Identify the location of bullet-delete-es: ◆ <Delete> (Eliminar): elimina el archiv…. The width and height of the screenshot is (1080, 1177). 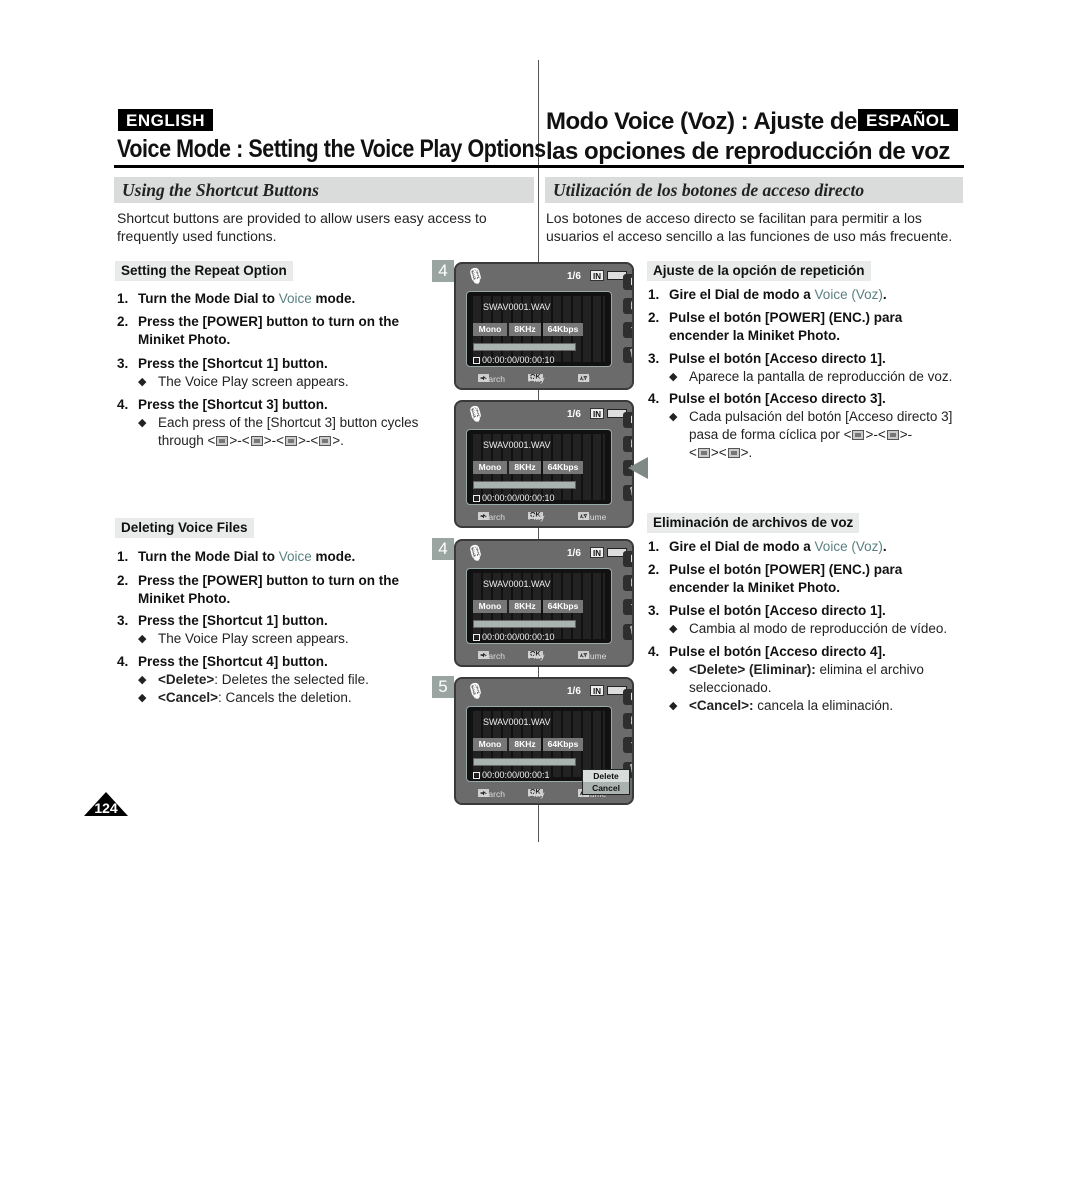
(796, 678).